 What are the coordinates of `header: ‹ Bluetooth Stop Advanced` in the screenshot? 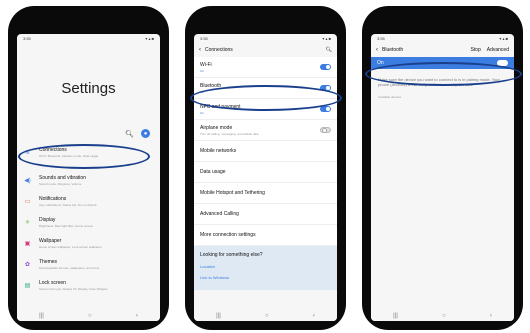 It's located at (442, 50).